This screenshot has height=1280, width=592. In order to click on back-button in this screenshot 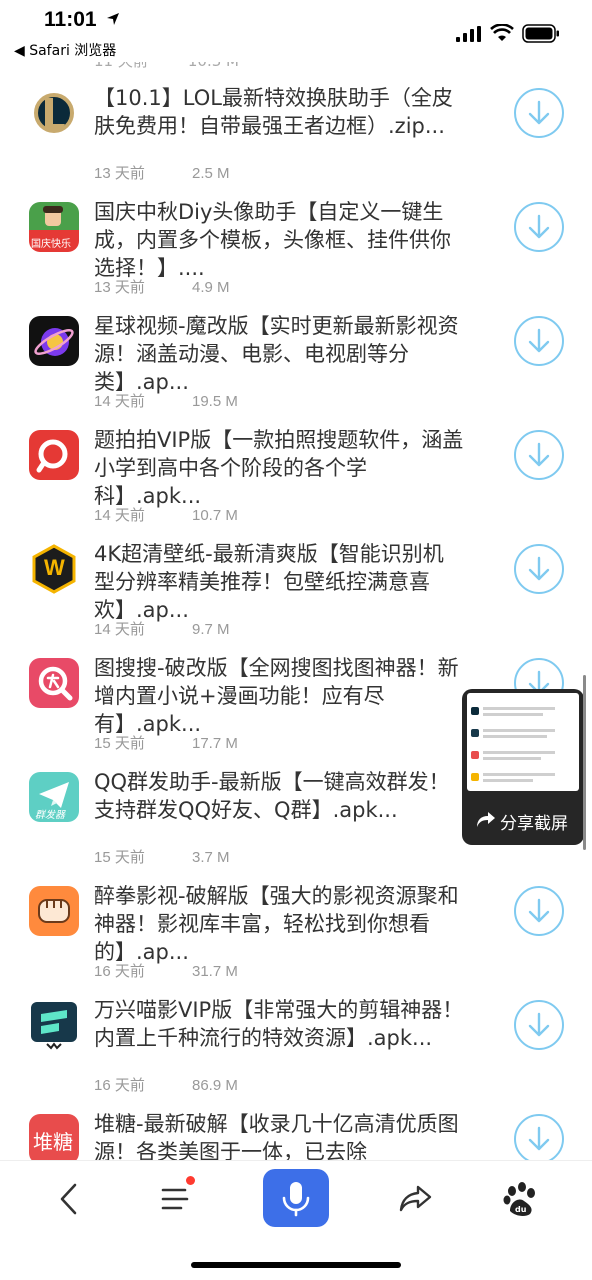, I will do `click(70, 1199)`.